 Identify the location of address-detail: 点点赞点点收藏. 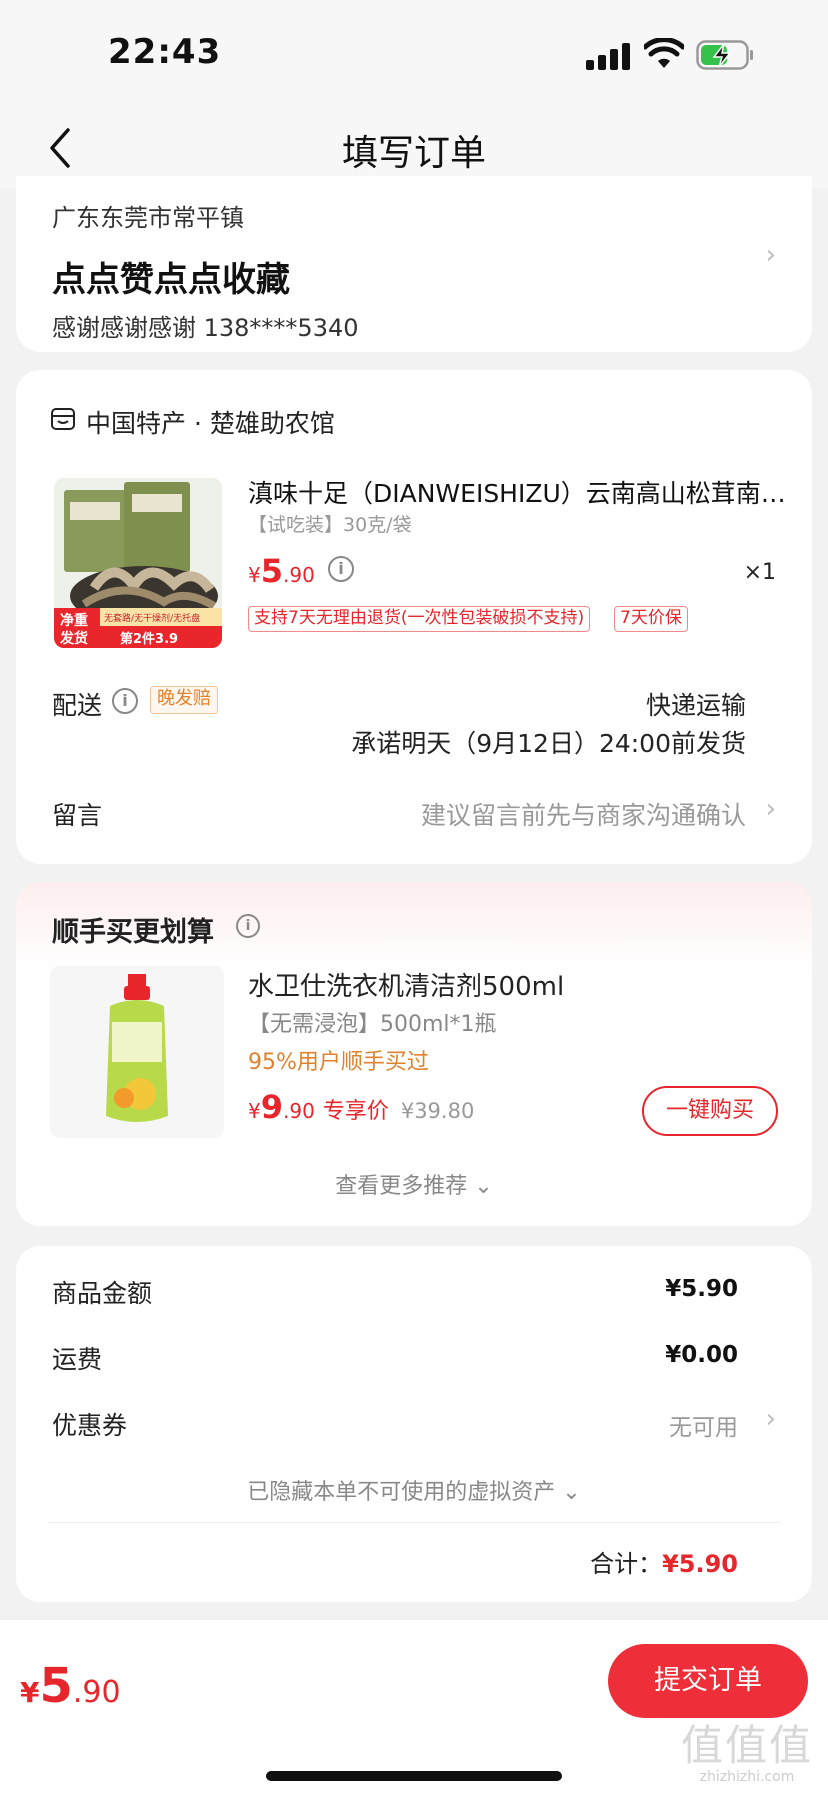
(171, 280).